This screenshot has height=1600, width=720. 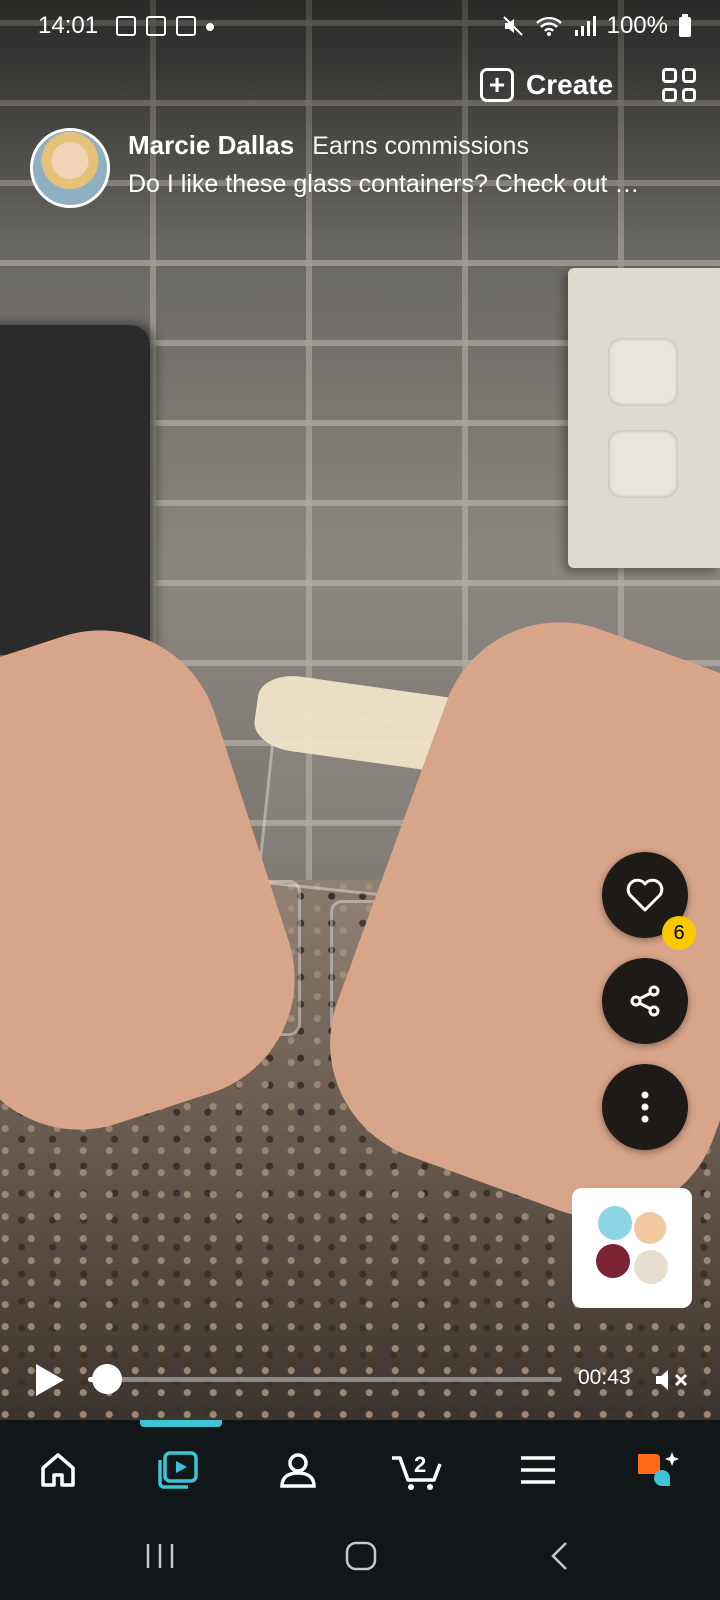 What do you see at coordinates (673, 1383) in the screenshot?
I see `mute-icon` at bounding box center [673, 1383].